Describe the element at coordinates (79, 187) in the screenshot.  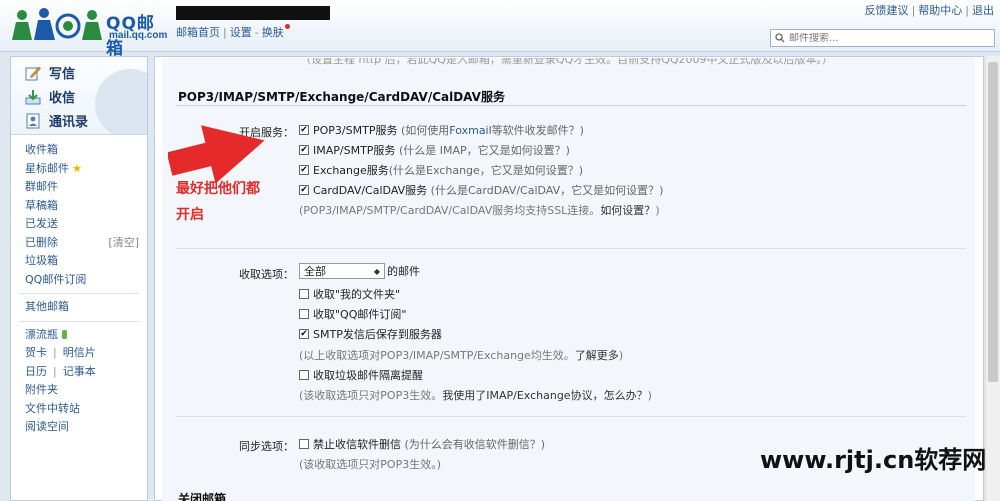
I see `folder-group: 群邮件` at that location.